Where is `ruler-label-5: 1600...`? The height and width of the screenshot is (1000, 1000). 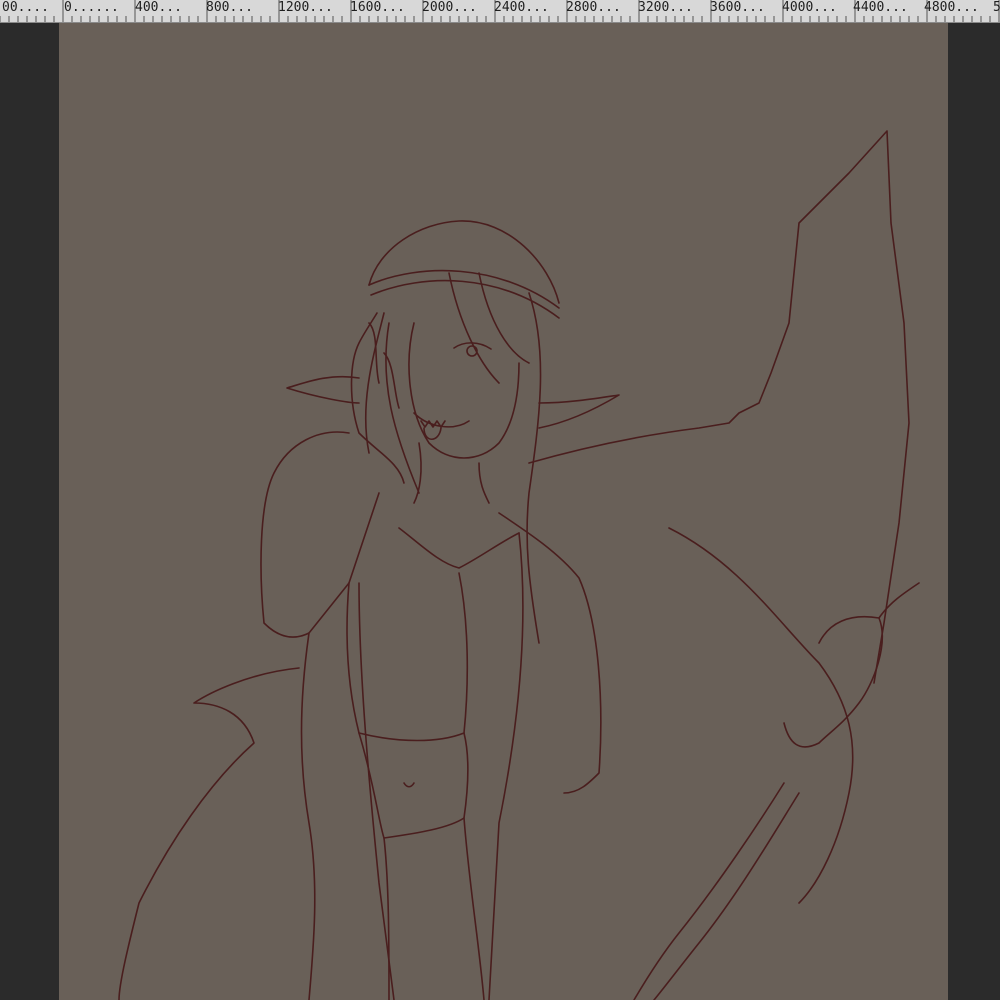 ruler-label-5: 1600... is located at coordinates (377, 7).